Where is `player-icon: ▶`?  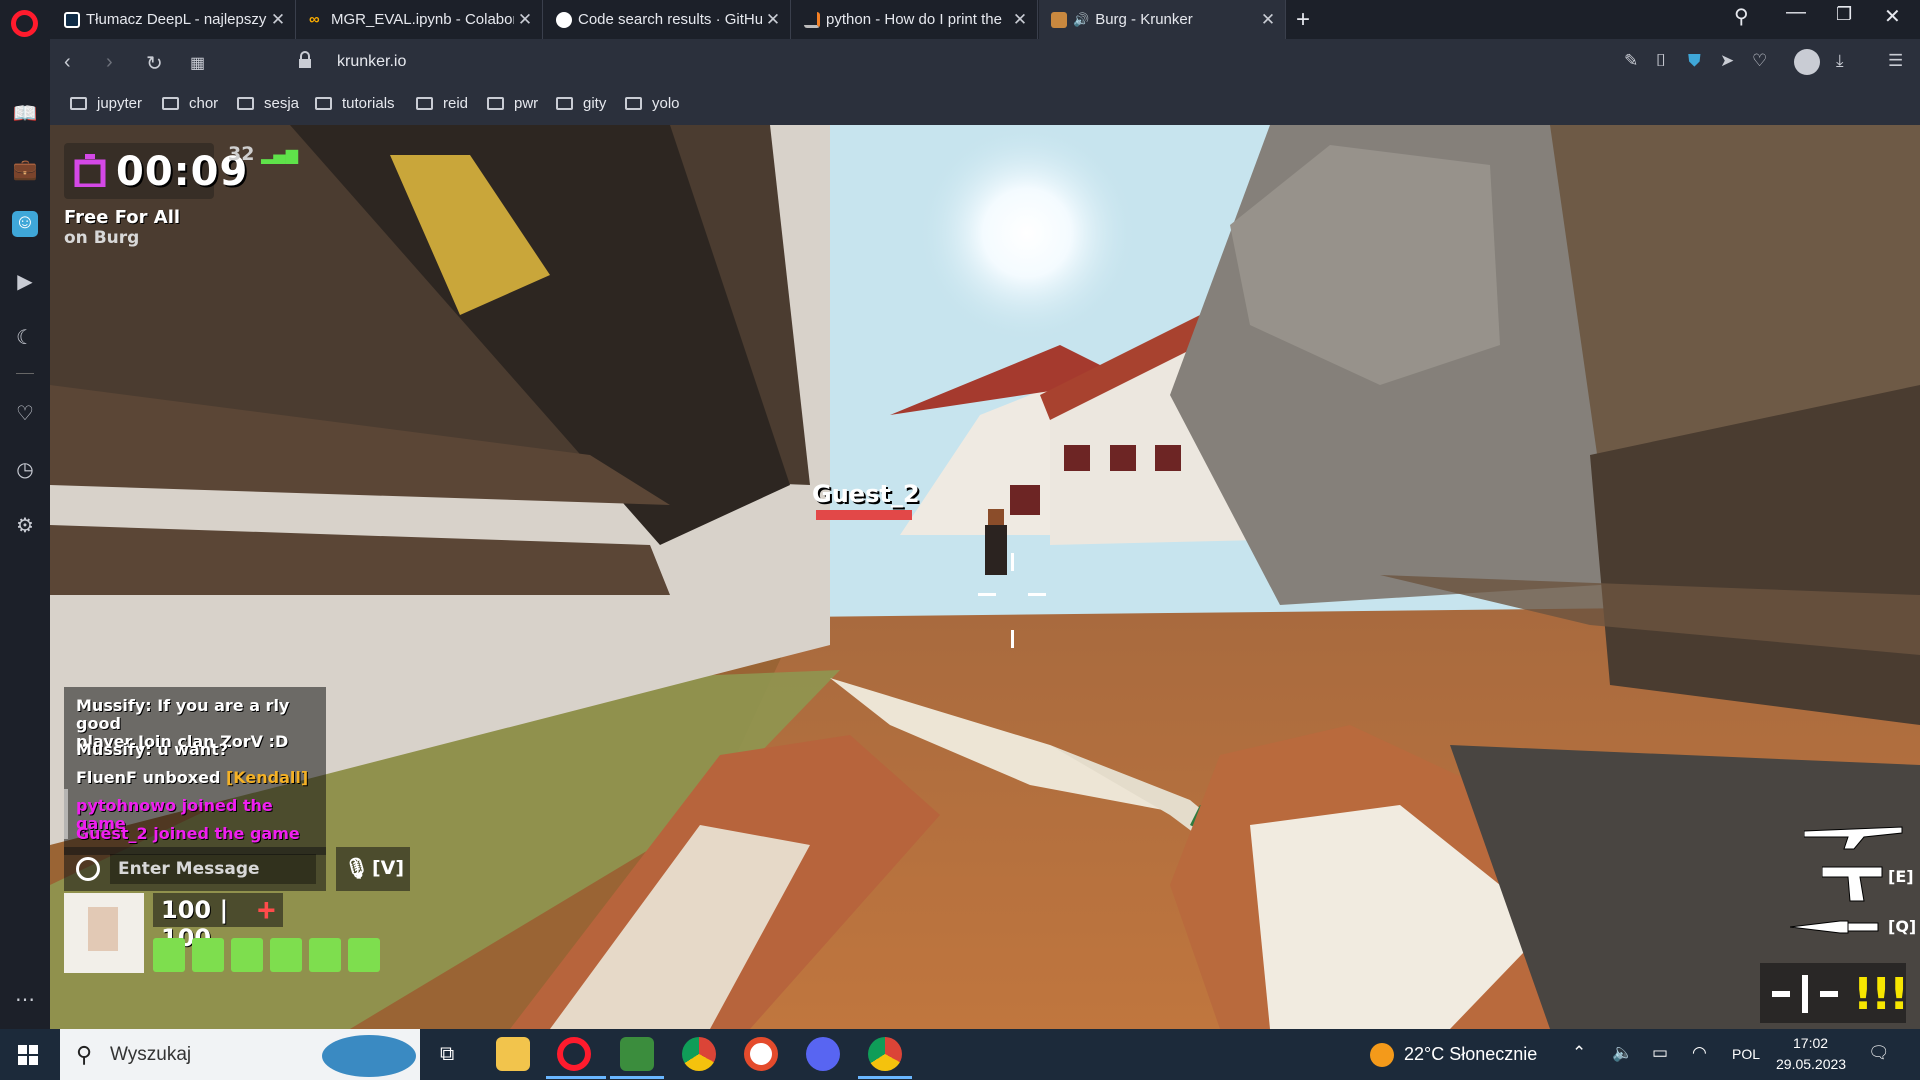 player-icon: ▶ is located at coordinates (25, 282).